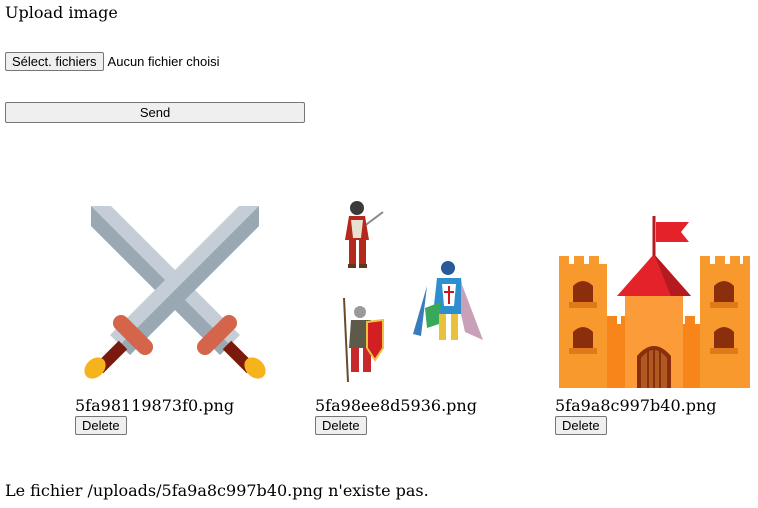  What do you see at coordinates (155, 405) in the screenshot?
I see `image-filename: 5fa98119873f0.png` at bounding box center [155, 405].